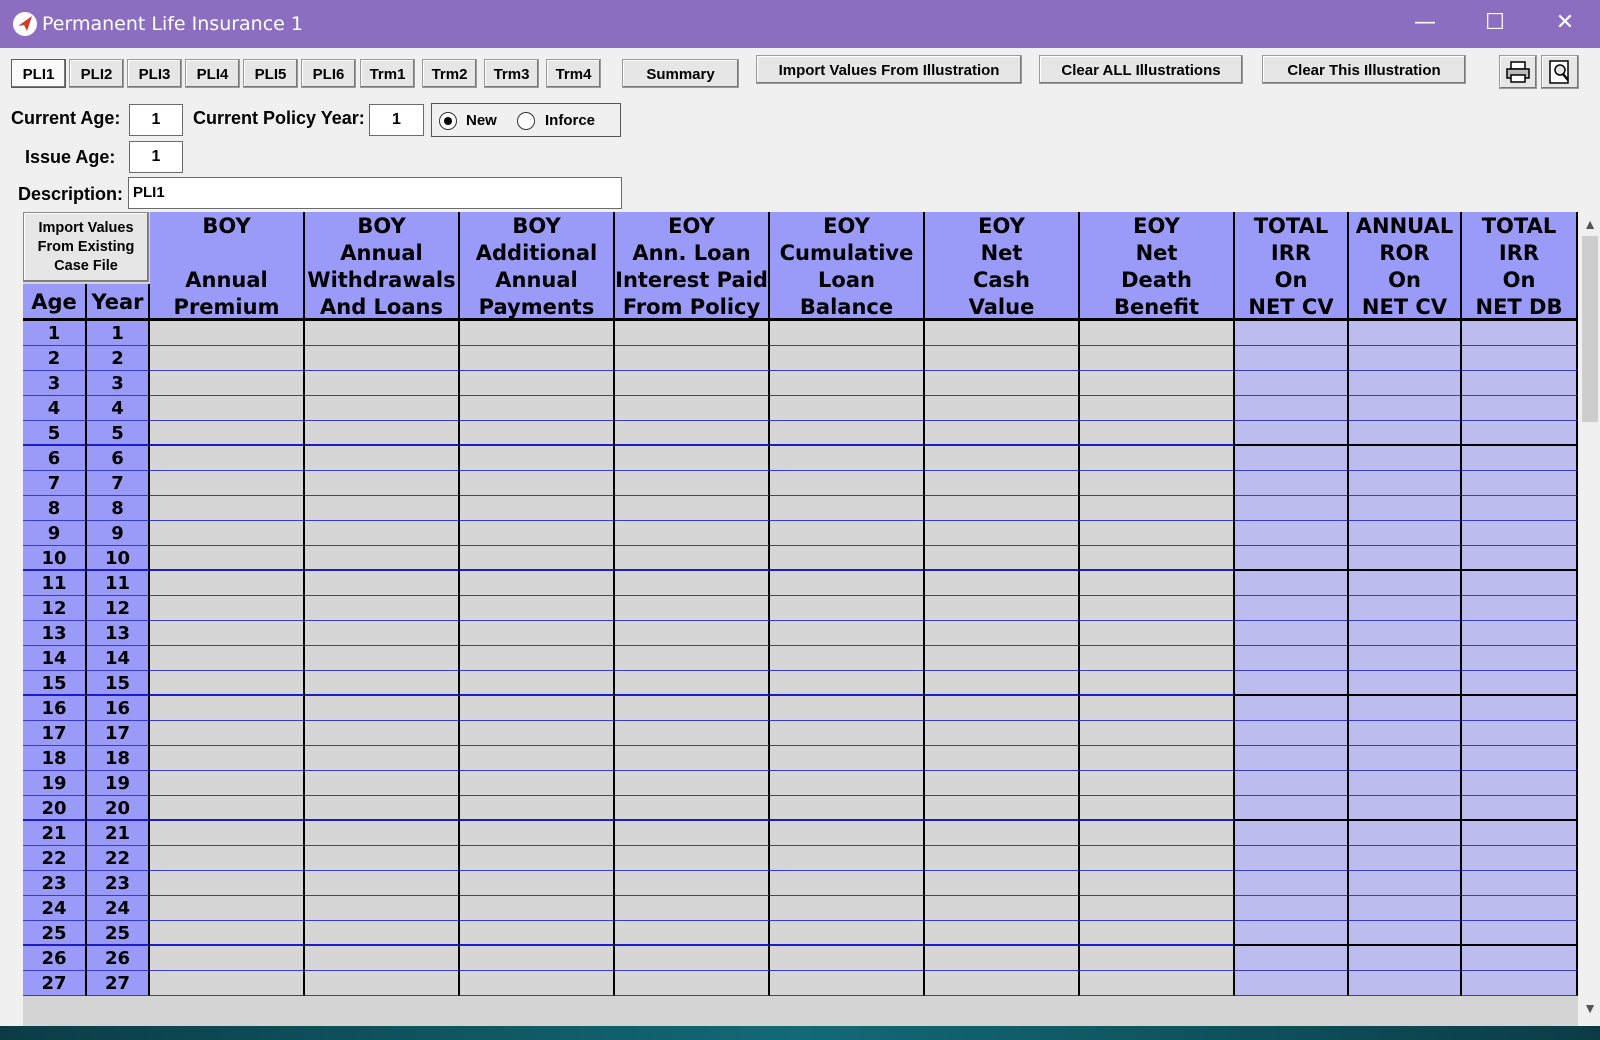 The height and width of the screenshot is (1040, 1600). Describe the element at coordinates (375, 193) in the screenshot. I see `description-input: PLI1` at that location.